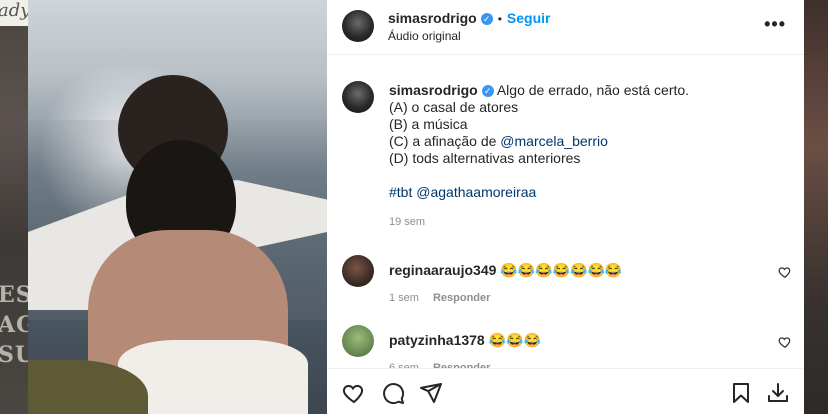 The width and height of the screenshot is (828, 414). Describe the element at coordinates (437, 340) in the screenshot. I see `commenter-username: patyzinha1378` at that location.